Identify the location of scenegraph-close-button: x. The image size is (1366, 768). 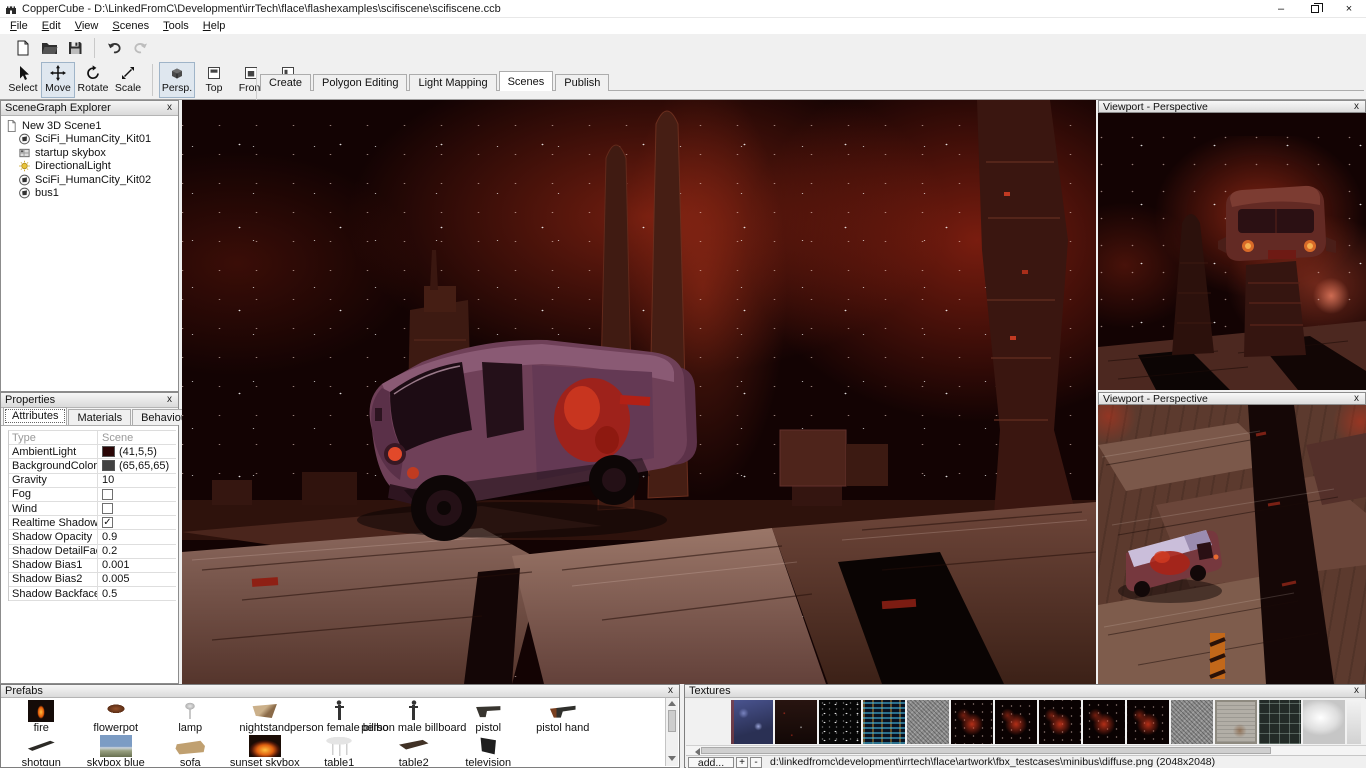
(169, 108).